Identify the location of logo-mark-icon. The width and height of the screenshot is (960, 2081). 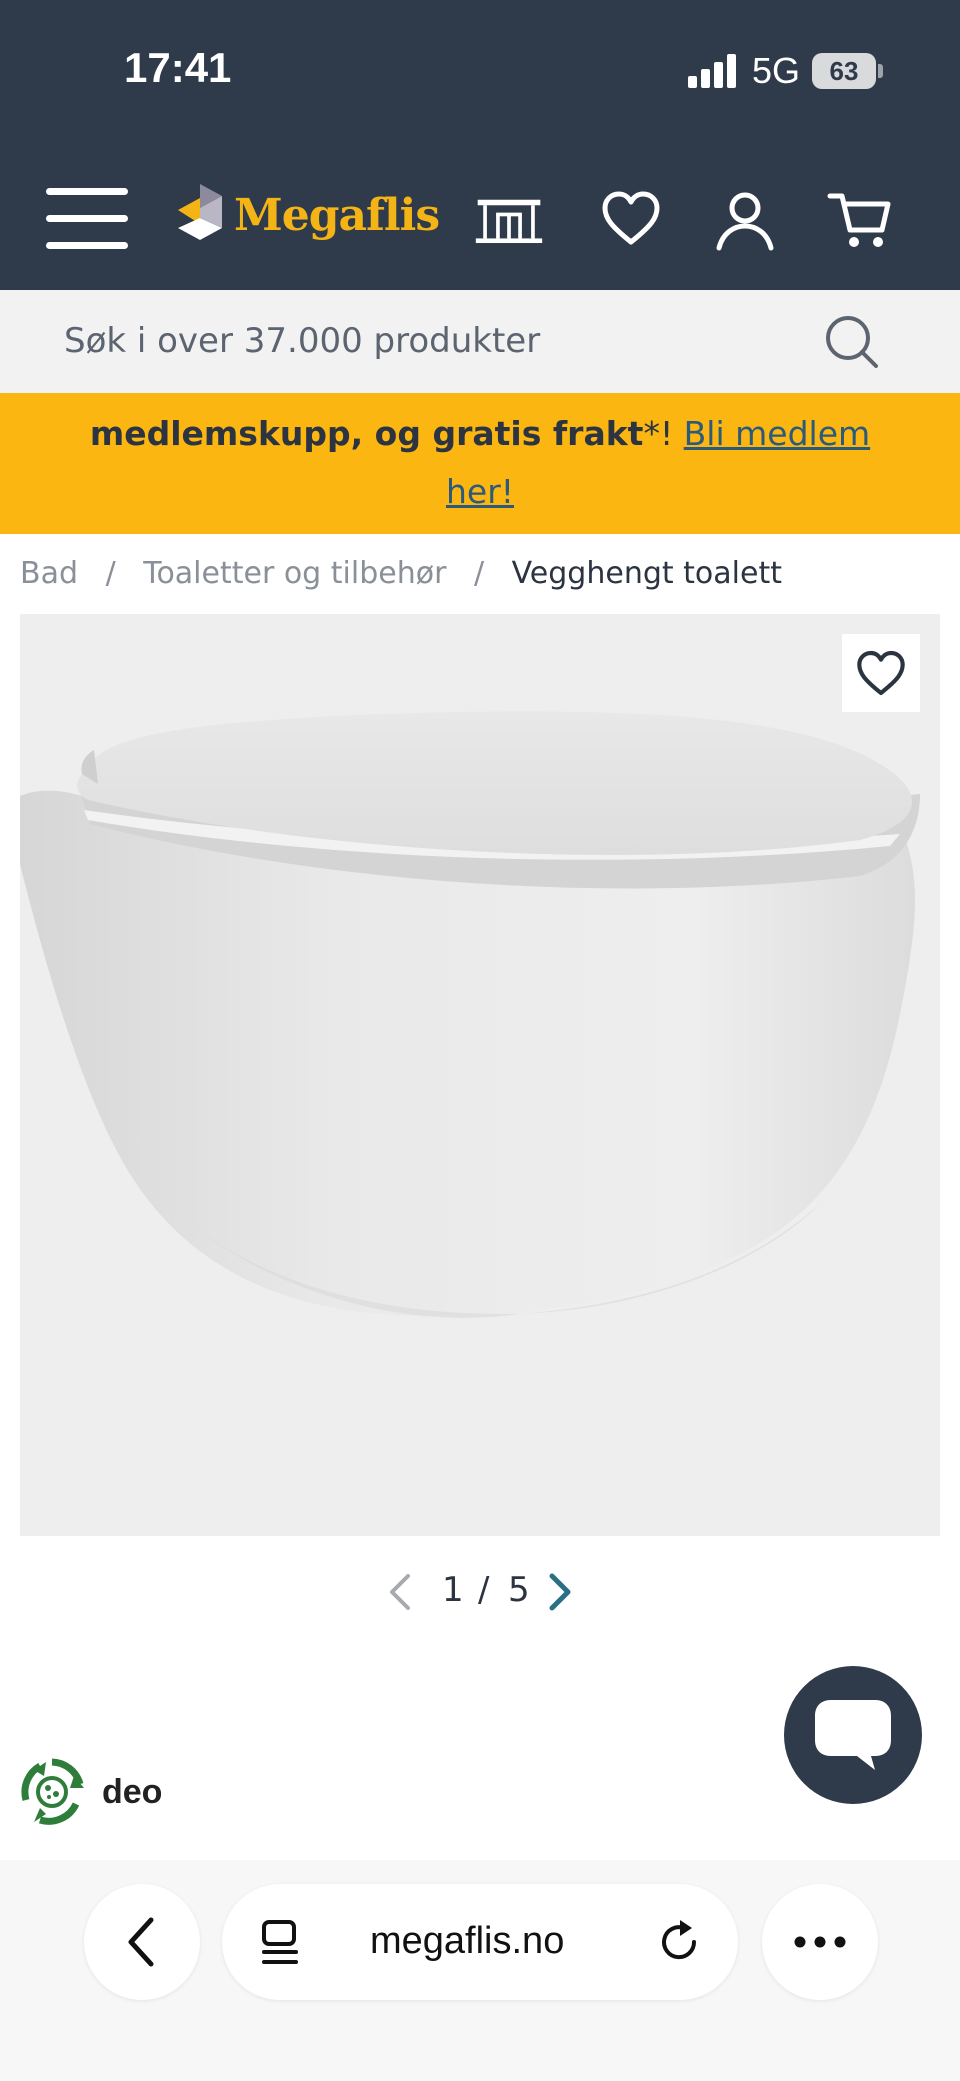
(200, 212).